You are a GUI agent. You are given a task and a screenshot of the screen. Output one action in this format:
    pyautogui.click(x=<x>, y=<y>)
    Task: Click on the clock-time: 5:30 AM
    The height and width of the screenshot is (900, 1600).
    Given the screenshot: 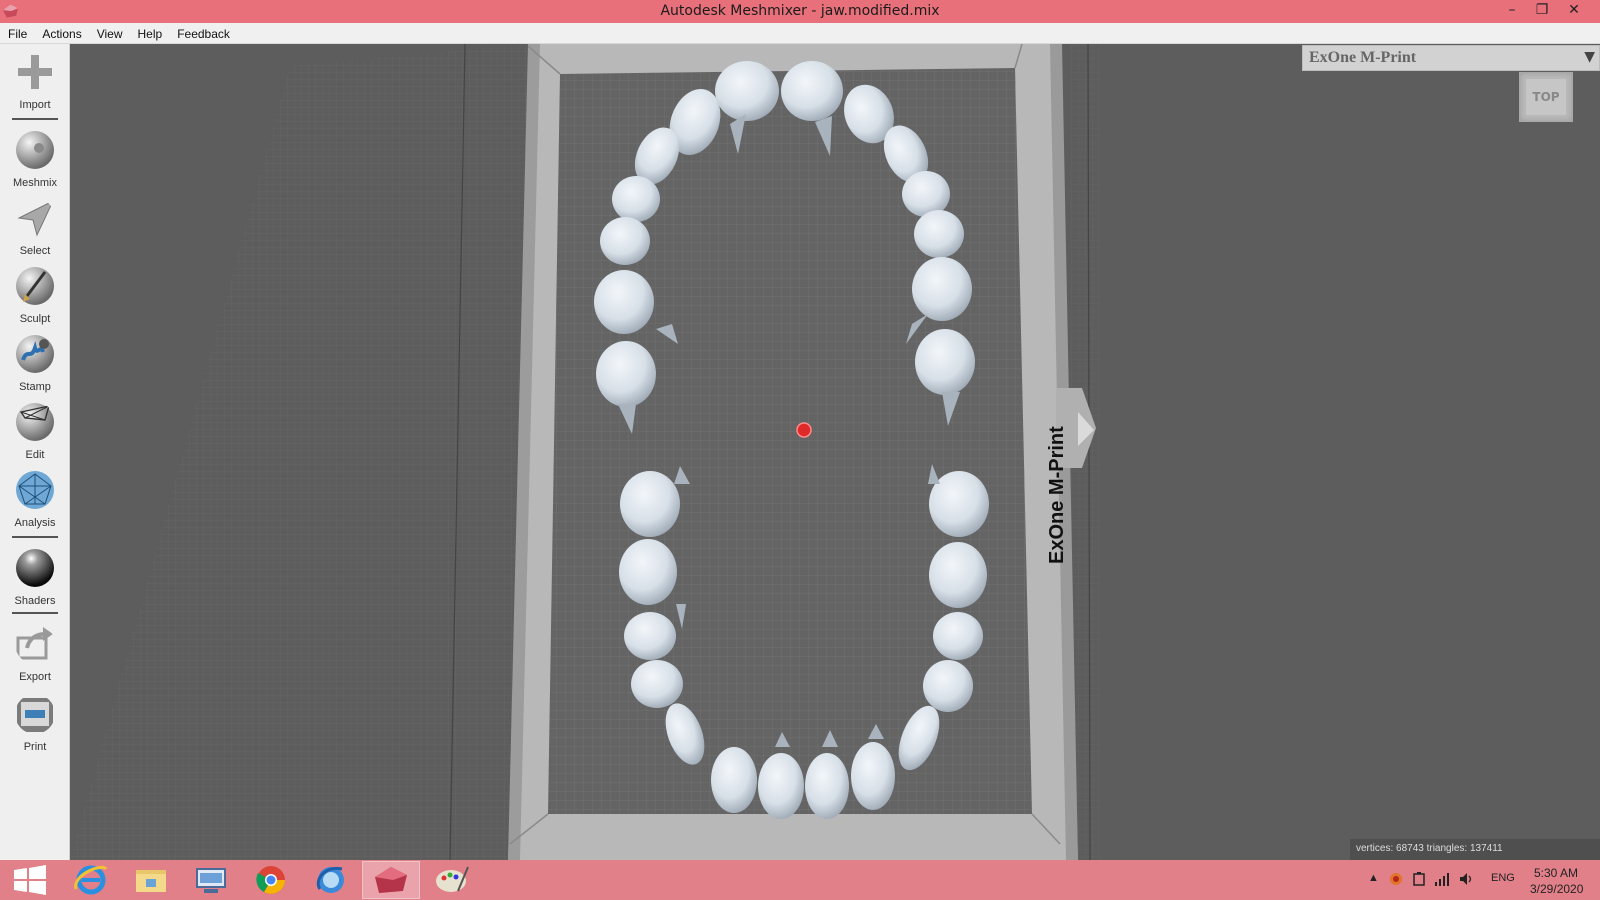 What is the action you would take?
    pyautogui.click(x=1556, y=873)
    